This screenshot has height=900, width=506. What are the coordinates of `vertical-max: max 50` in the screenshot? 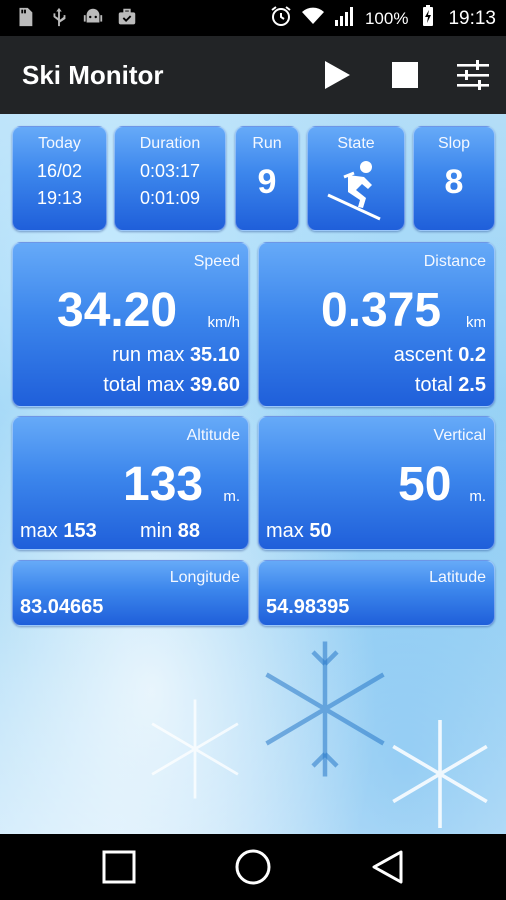 It's located at (299, 531).